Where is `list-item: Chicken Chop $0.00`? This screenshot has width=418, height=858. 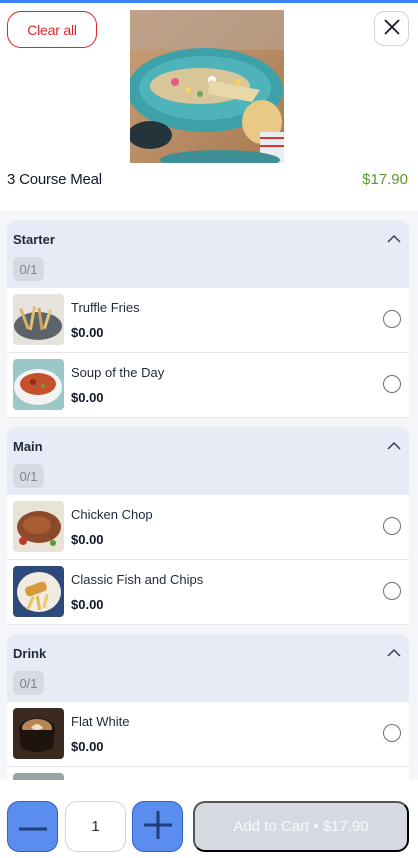
list-item: Chicken Chop $0.00 is located at coordinates (208, 527).